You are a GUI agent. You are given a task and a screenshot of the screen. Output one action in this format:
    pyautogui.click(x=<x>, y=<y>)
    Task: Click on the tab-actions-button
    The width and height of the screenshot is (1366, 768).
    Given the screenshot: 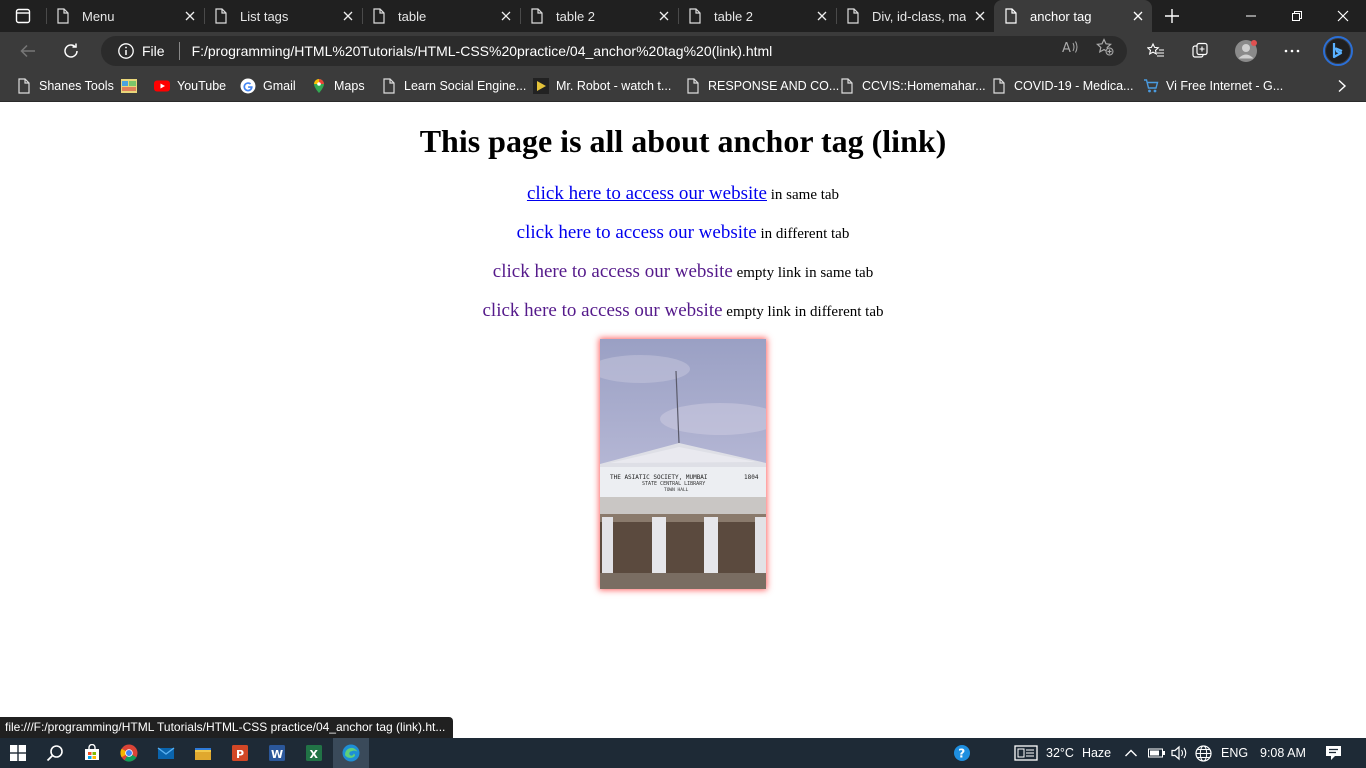 What is the action you would take?
    pyautogui.click(x=23, y=16)
    